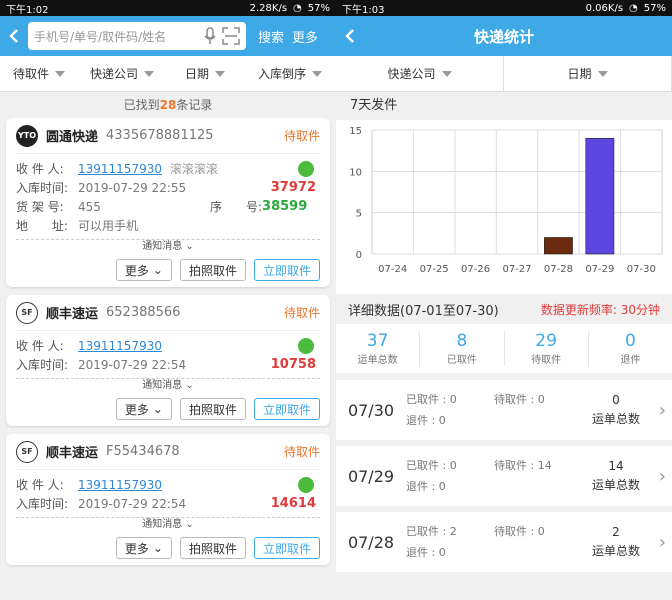  Describe the element at coordinates (519, 399) in the screenshot. I see `day-pending: 待取件 : 0` at that location.